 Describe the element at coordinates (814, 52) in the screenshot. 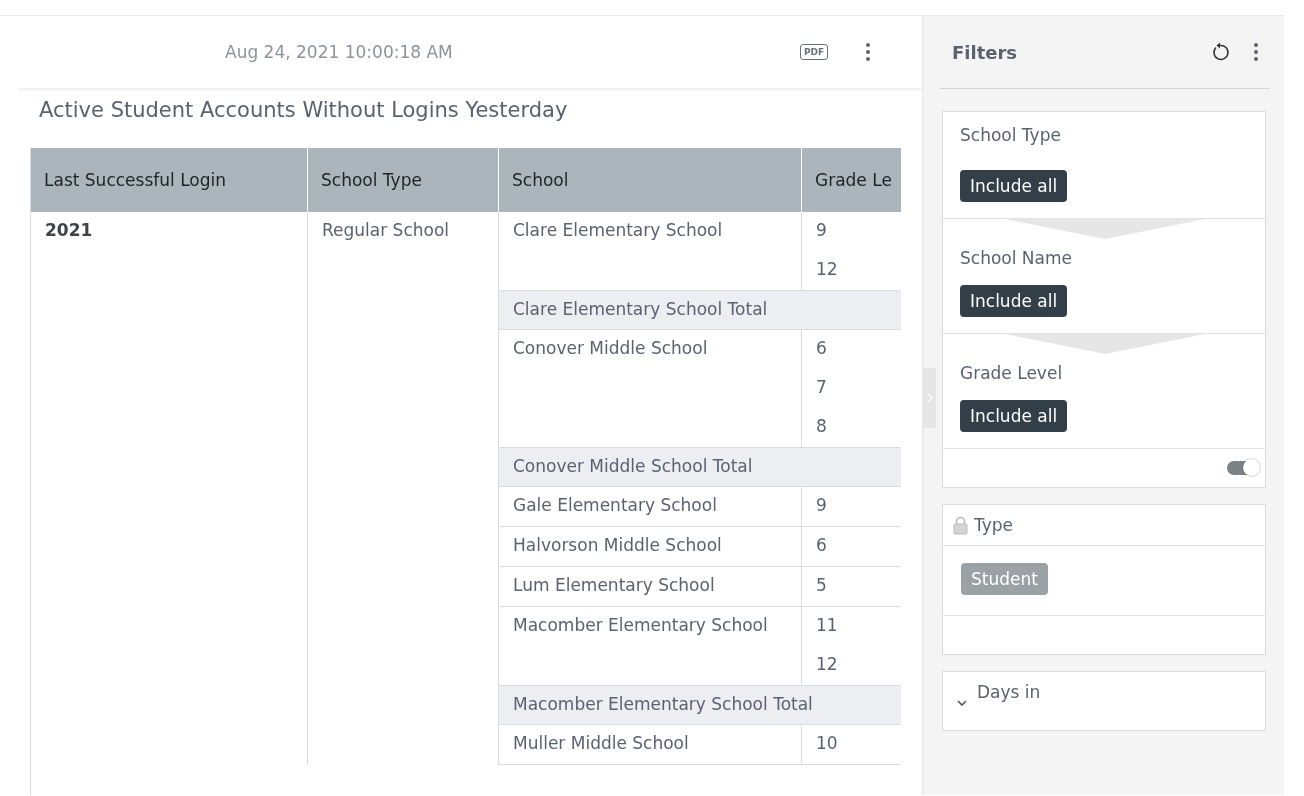

I see `pdf-export-button: PDF` at that location.